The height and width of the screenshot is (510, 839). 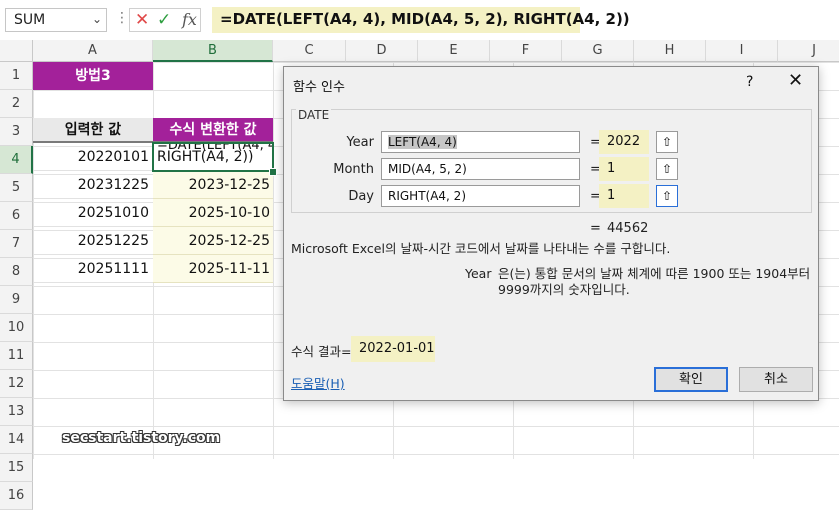 What do you see at coordinates (529, 142) in the screenshot?
I see `arg-input-year: LEFT(A4, 4) ⇧` at bounding box center [529, 142].